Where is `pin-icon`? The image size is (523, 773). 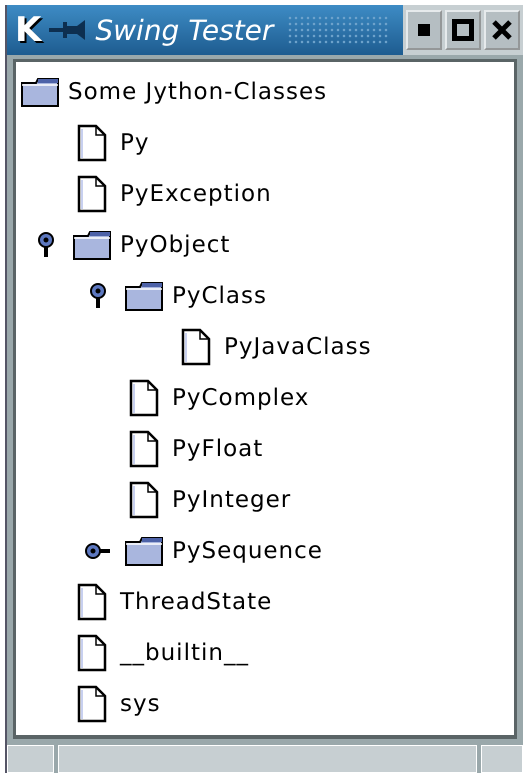 pin-icon is located at coordinates (68, 30).